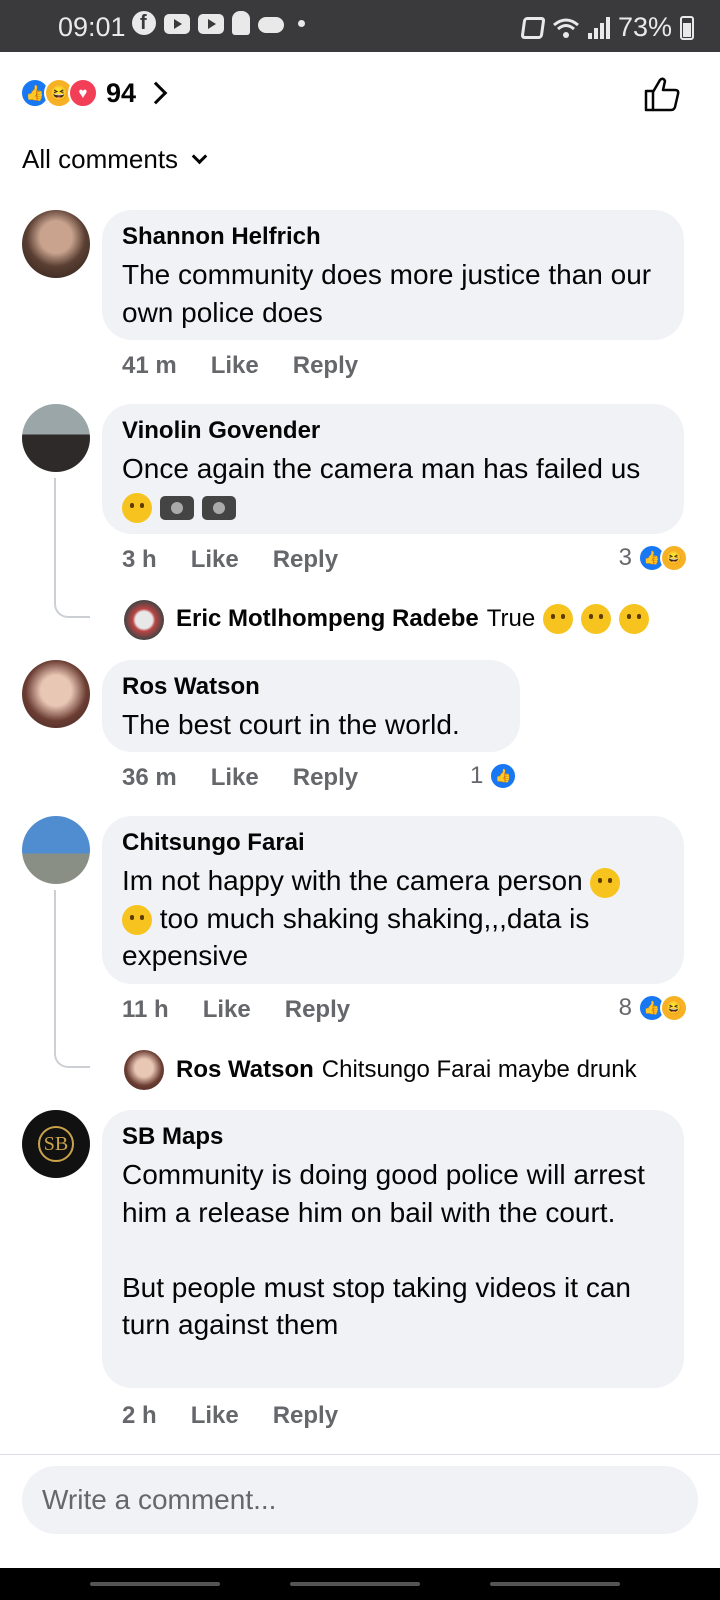 This screenshot has width=720, height=1600. Describe the element at coordinates (291, 724) in the screenshot. I see `comment-text: The best court in the world.` at that location.